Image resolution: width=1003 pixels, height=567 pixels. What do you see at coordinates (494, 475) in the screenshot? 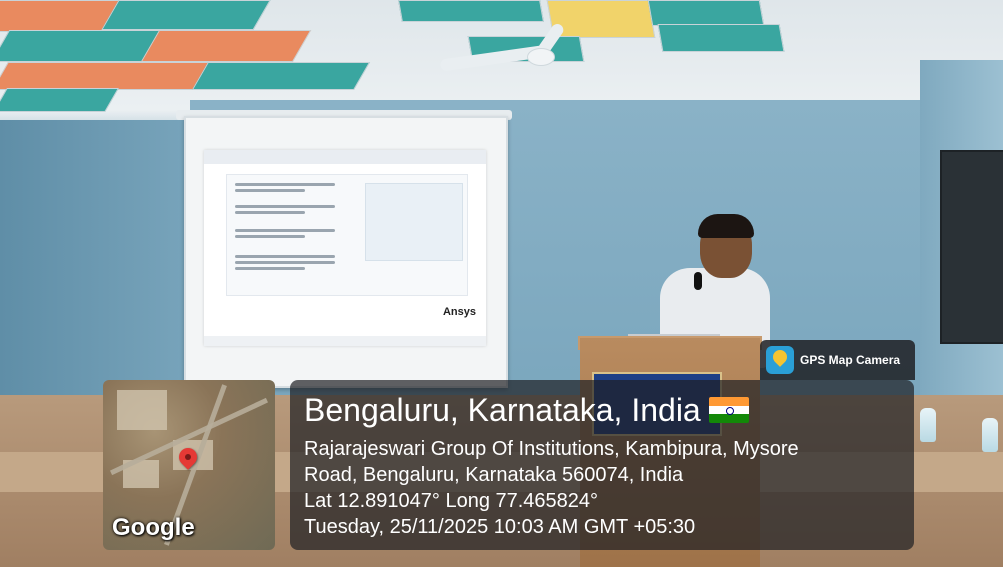
I see `address-line-2: Road, Bengaluru, Karnataka 560074, India` at bounding box center [494, 475].